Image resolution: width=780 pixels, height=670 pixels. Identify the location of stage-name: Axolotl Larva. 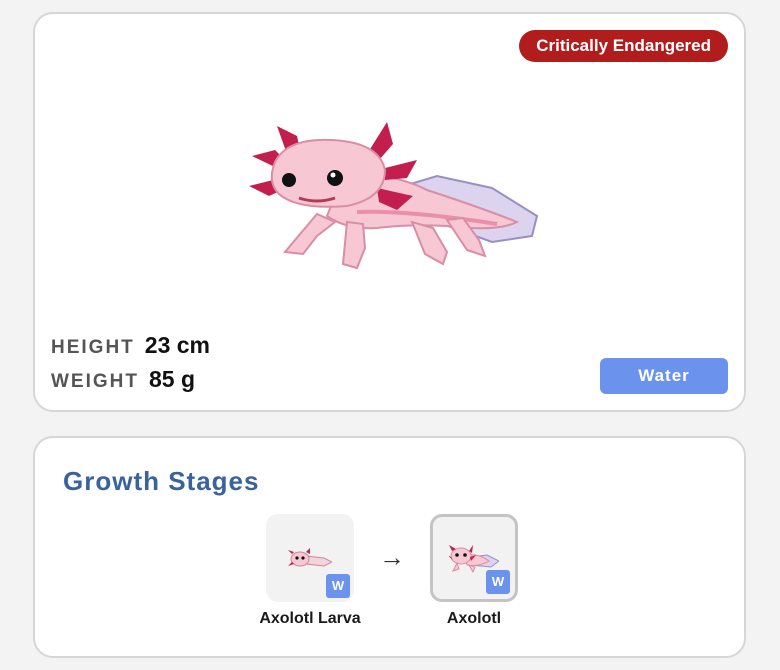
(310, 618).